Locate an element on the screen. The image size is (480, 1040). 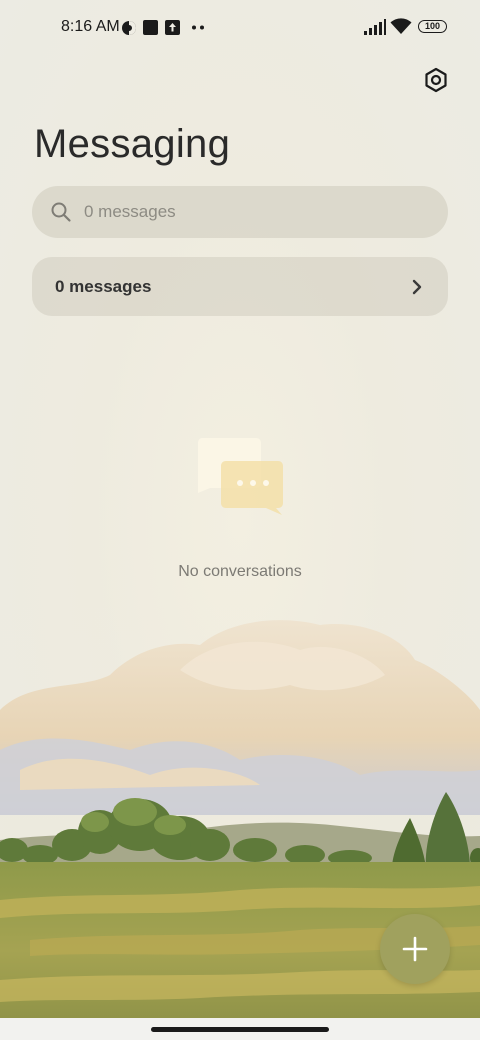
settings-hexagon-icon is located at coordinates (436, 80).